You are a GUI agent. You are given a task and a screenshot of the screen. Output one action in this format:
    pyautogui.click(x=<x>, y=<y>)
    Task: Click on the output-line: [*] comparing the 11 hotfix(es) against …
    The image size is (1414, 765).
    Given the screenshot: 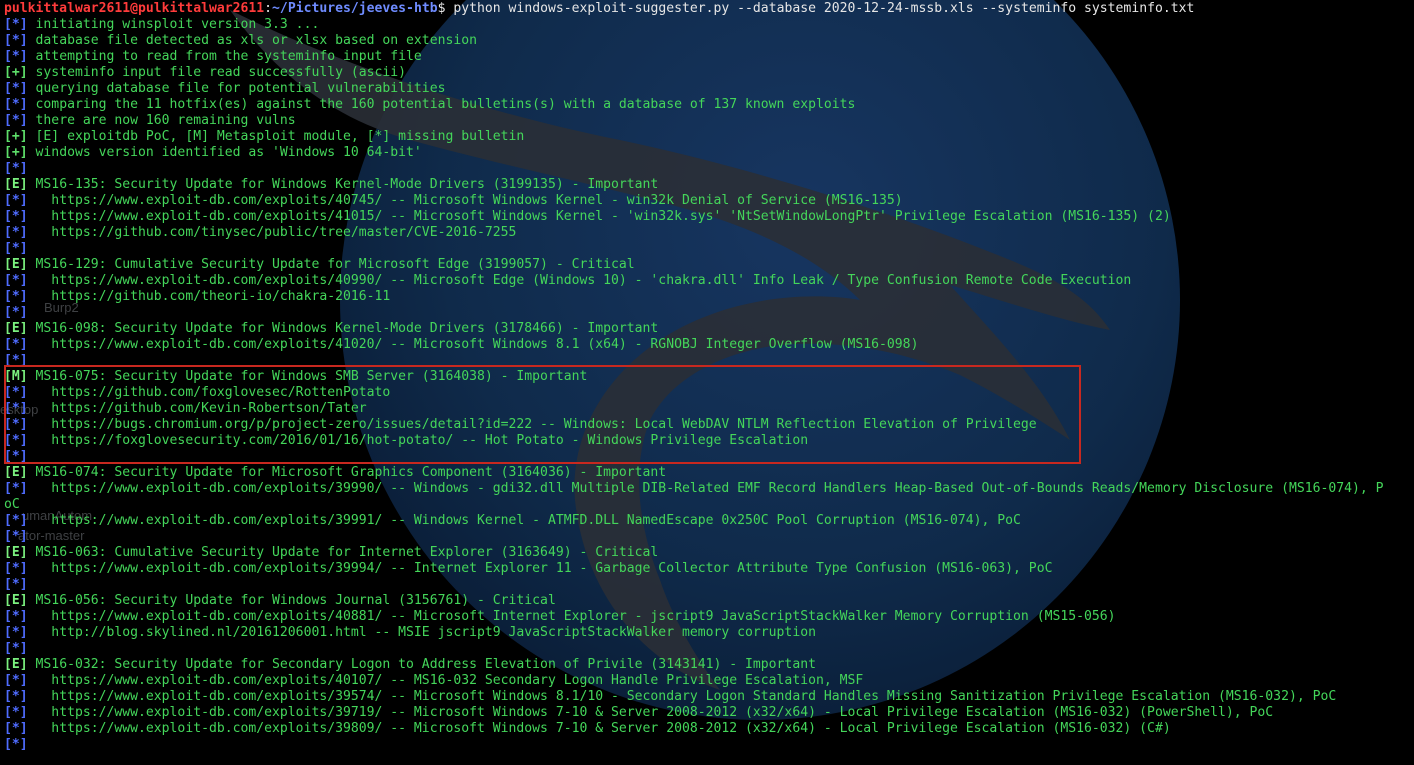 What is the action you would take?
    pyautogui.click(x=707, y=105)
    